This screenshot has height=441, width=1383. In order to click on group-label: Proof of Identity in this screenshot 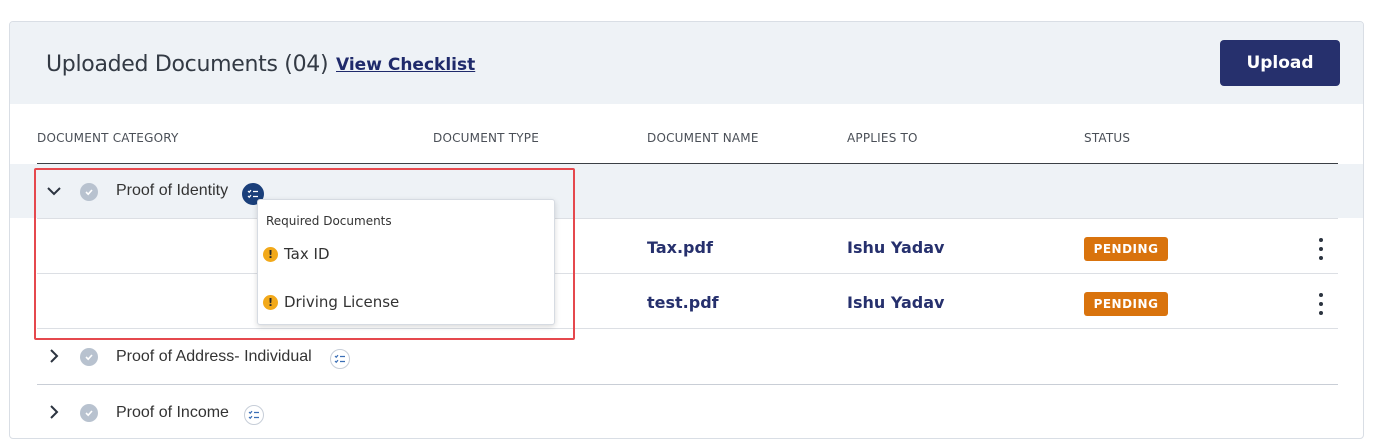, I will do `click(172, 190)`.